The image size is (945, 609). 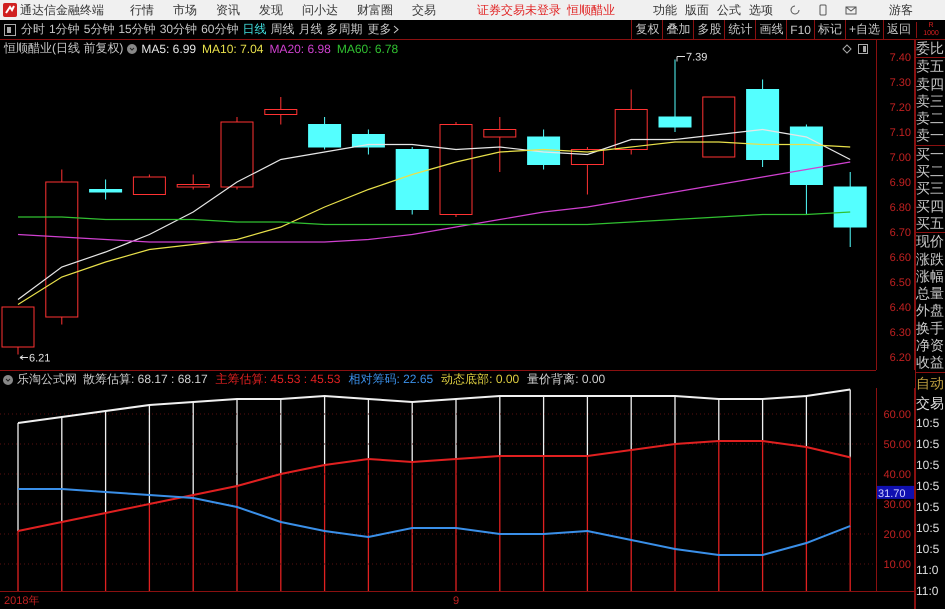 I want to click on axis-label: 6.30, so click(x=900, y=333).